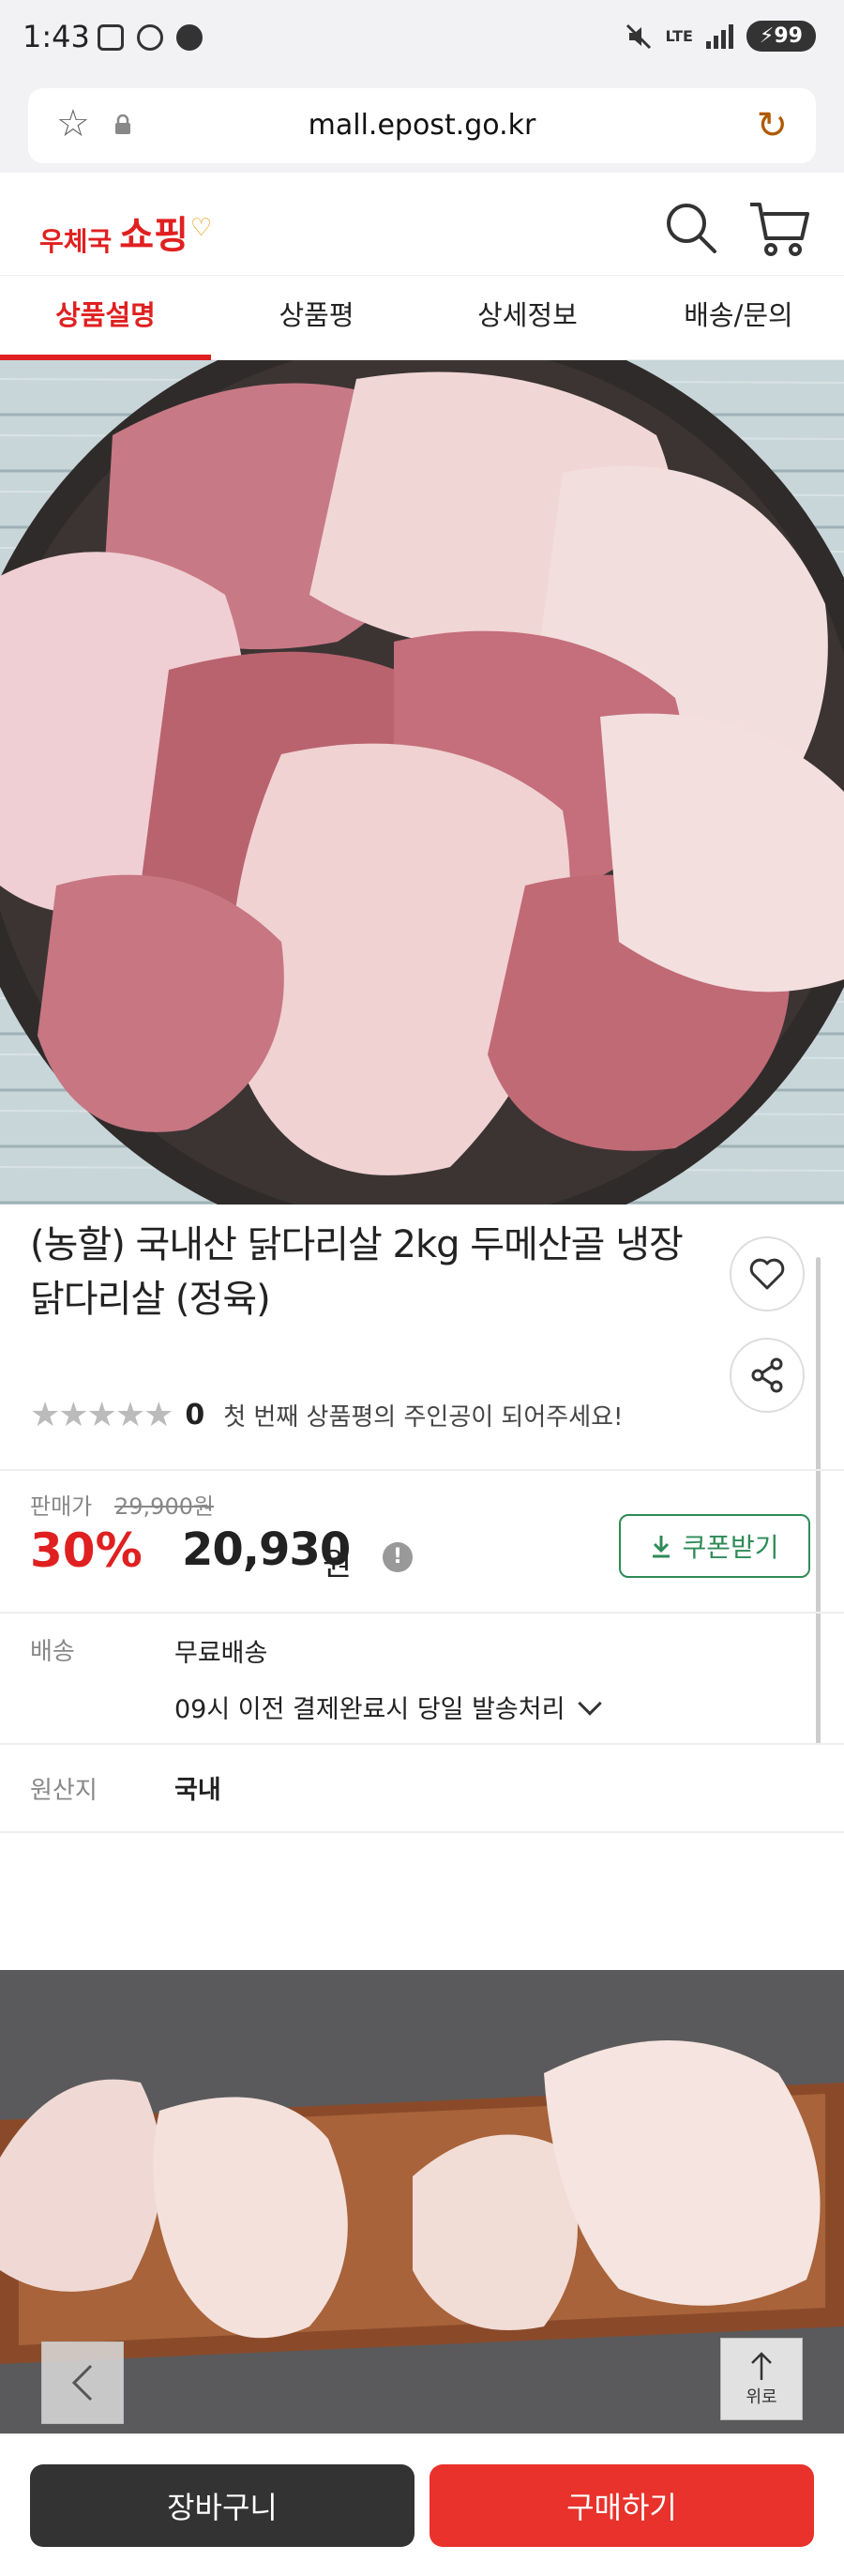 This screenshot has width=844, height=2576. What do you see at coordinates (195, 1415) in the screenshot?
I see `rating-count: 0` at bounding box center [195, 1415].